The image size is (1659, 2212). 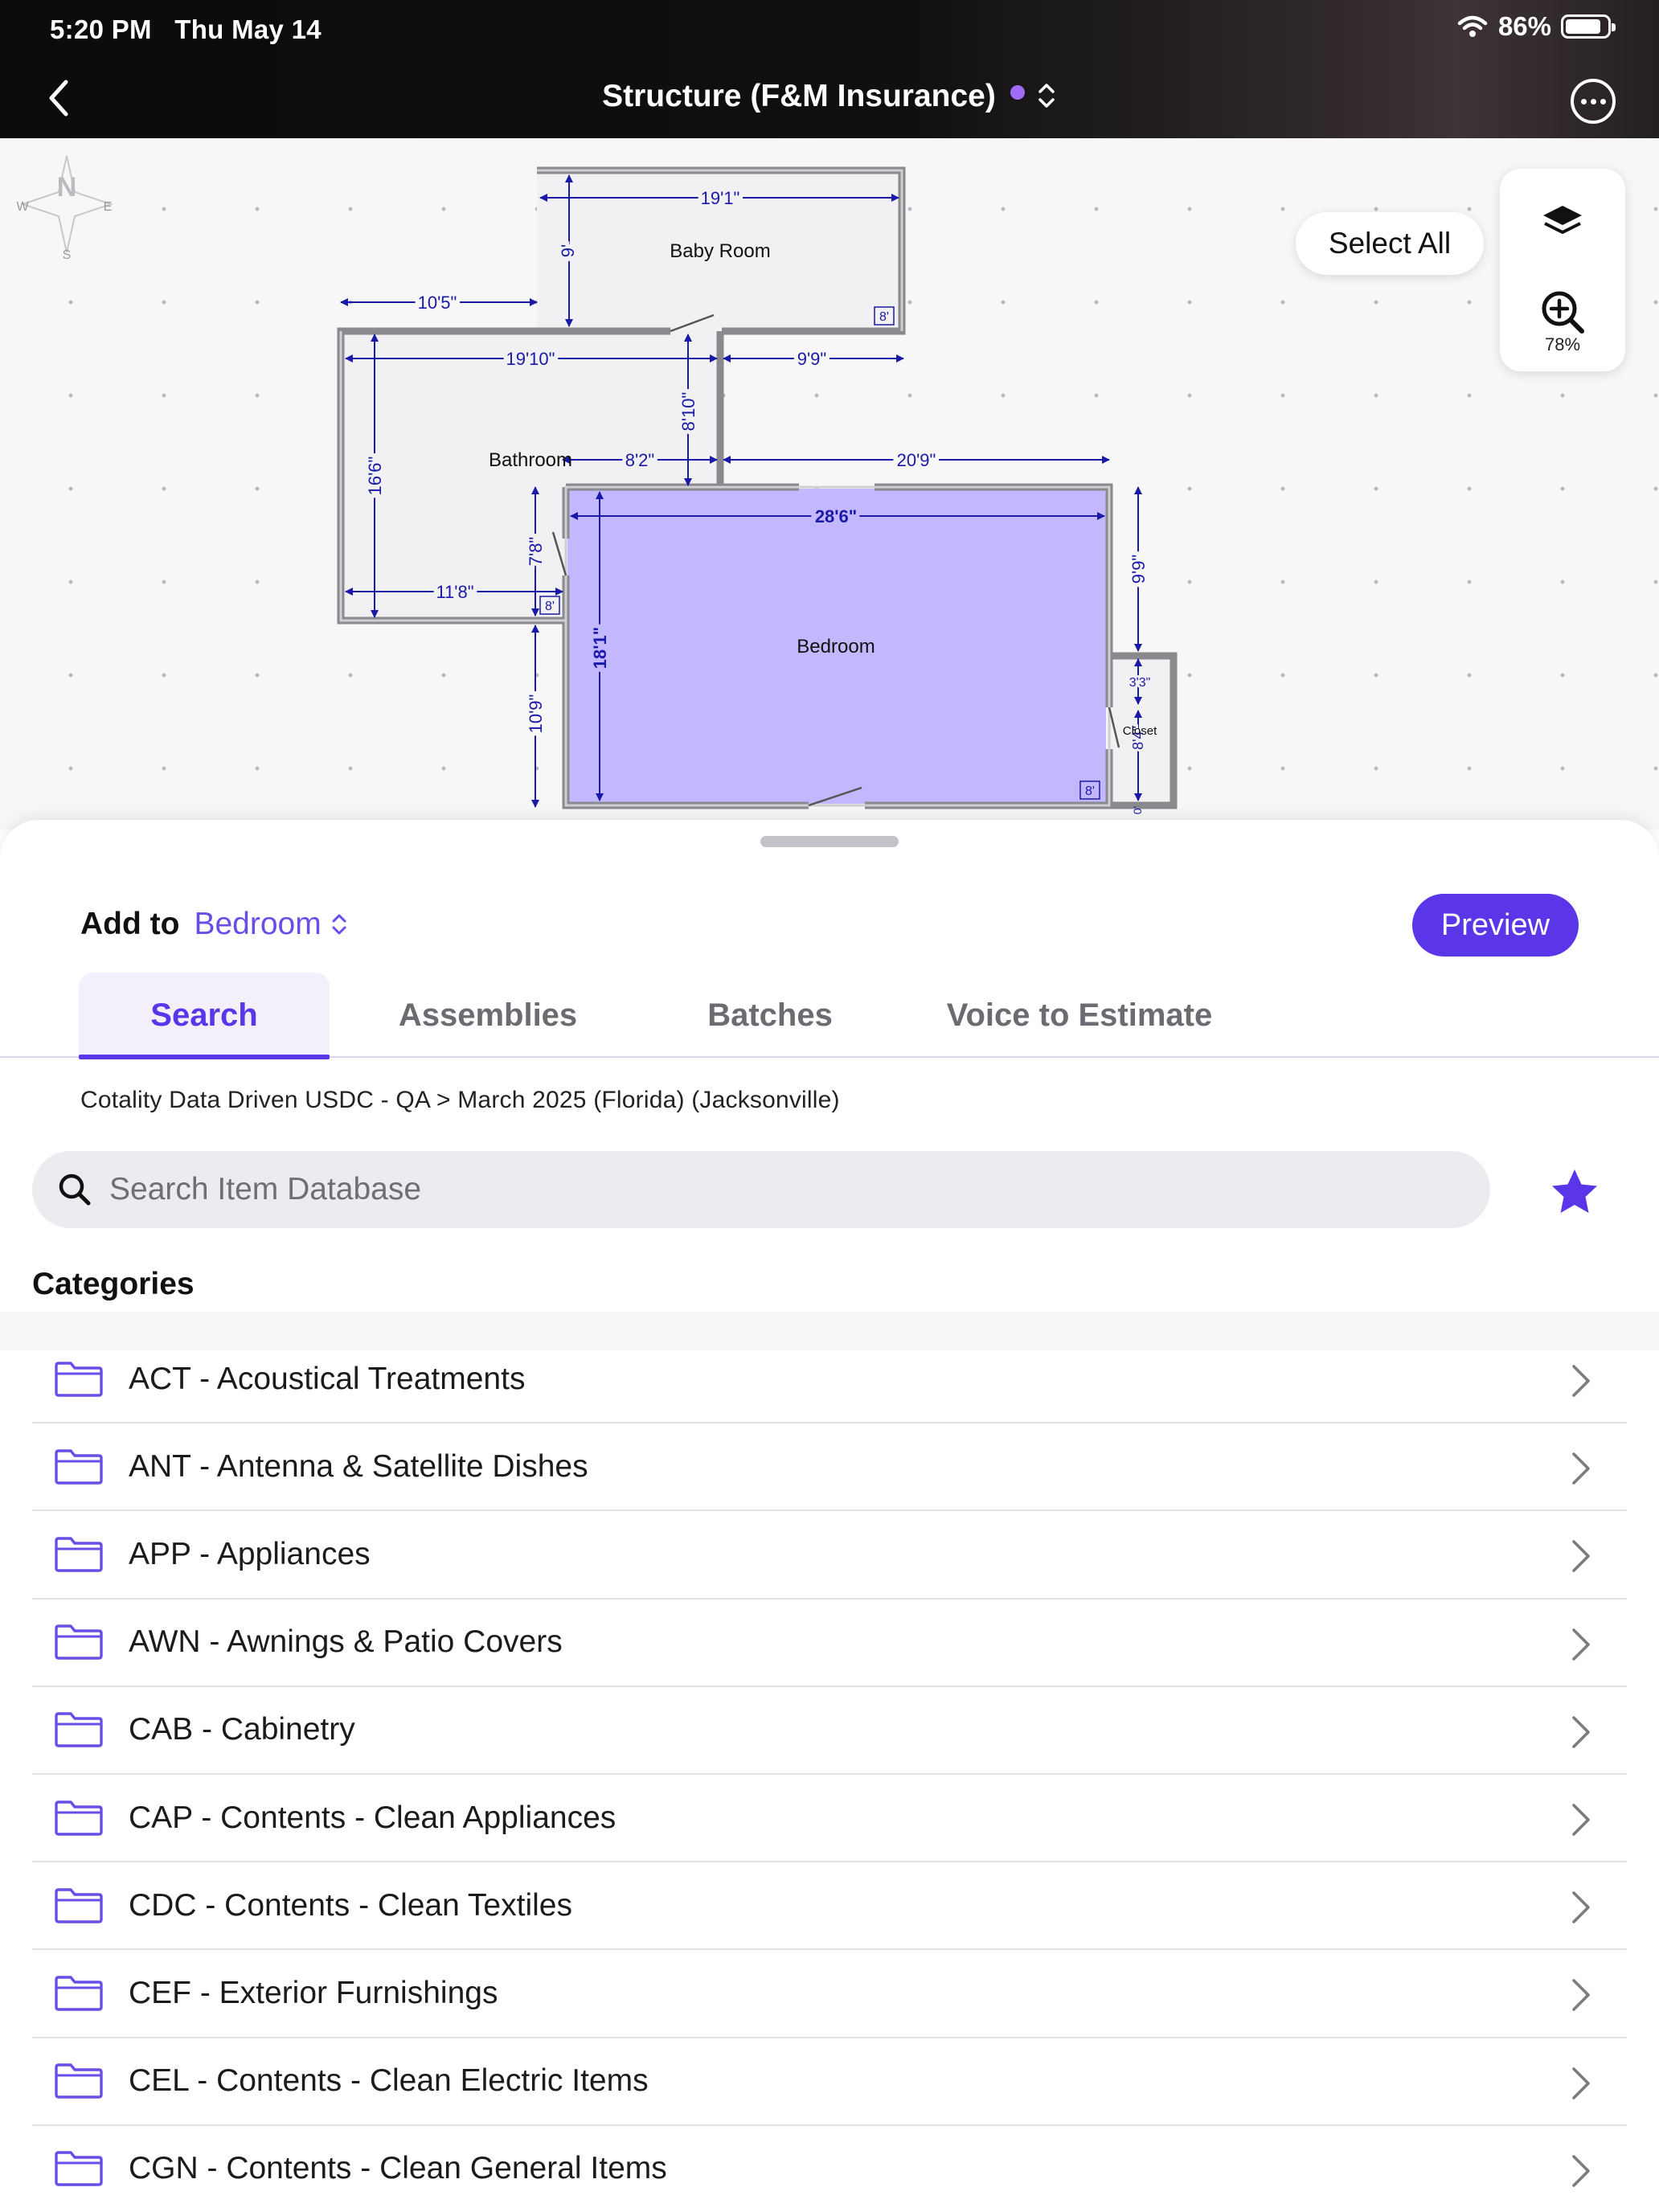 I want to click on unsaved-dot, so click(x=1017, y=92).